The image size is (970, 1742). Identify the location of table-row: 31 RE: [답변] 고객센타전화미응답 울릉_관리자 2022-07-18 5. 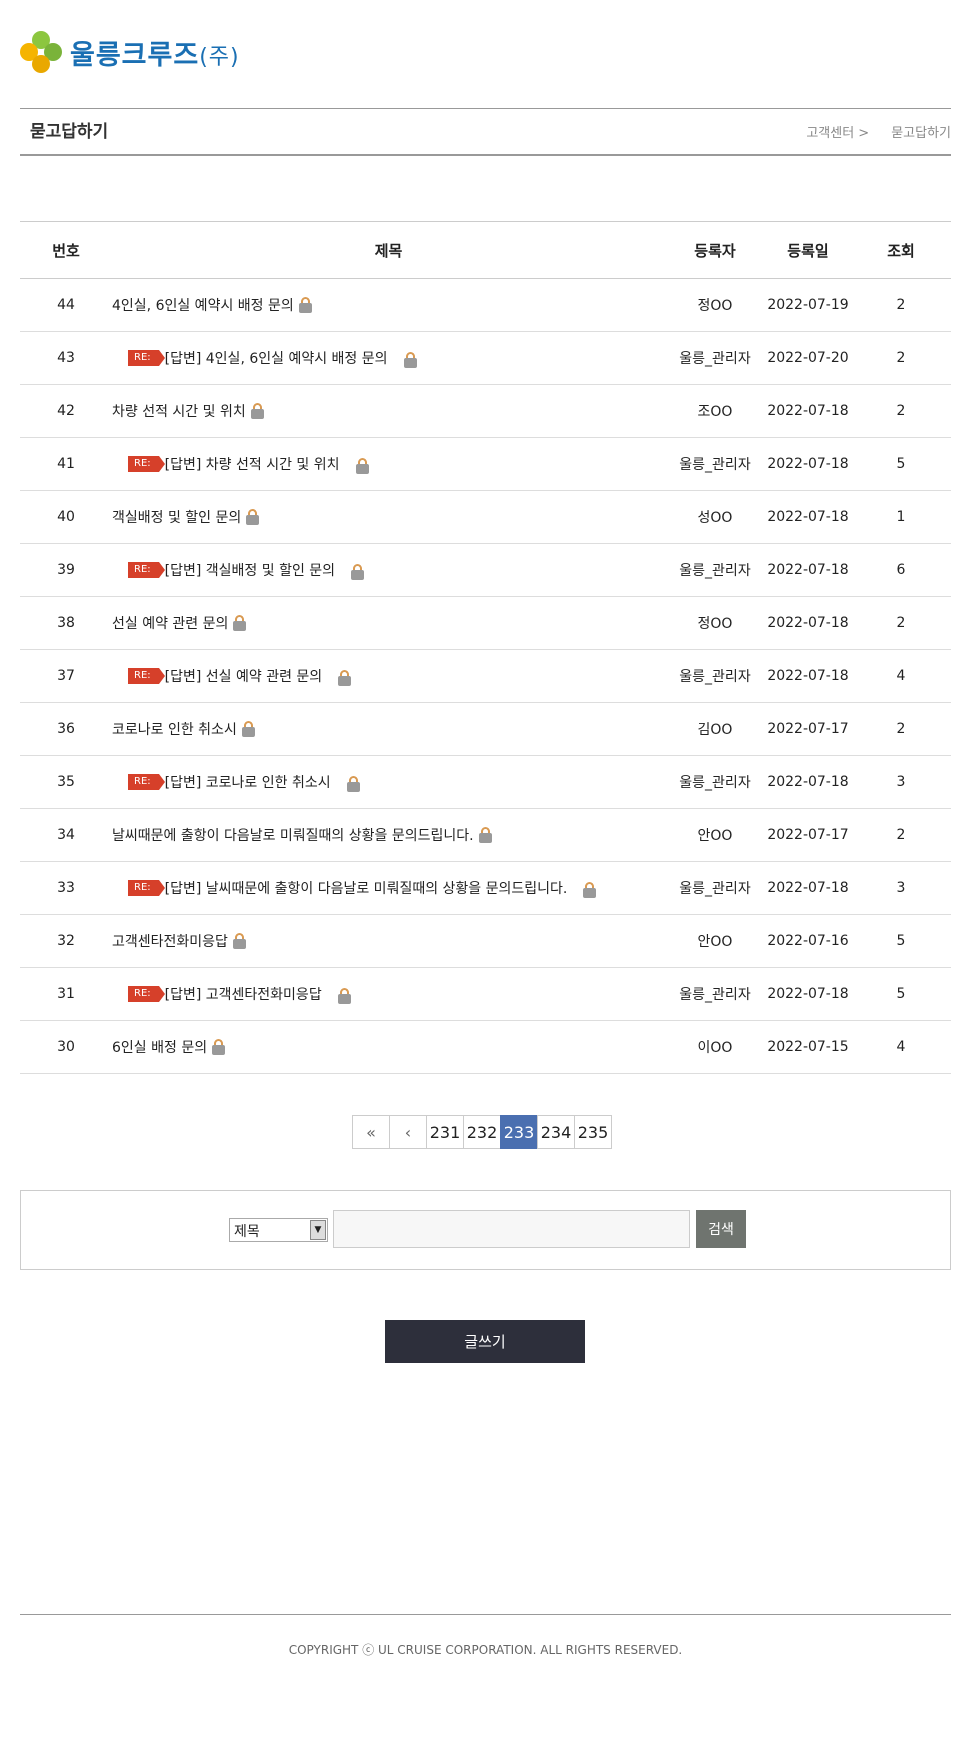
(485, 994).